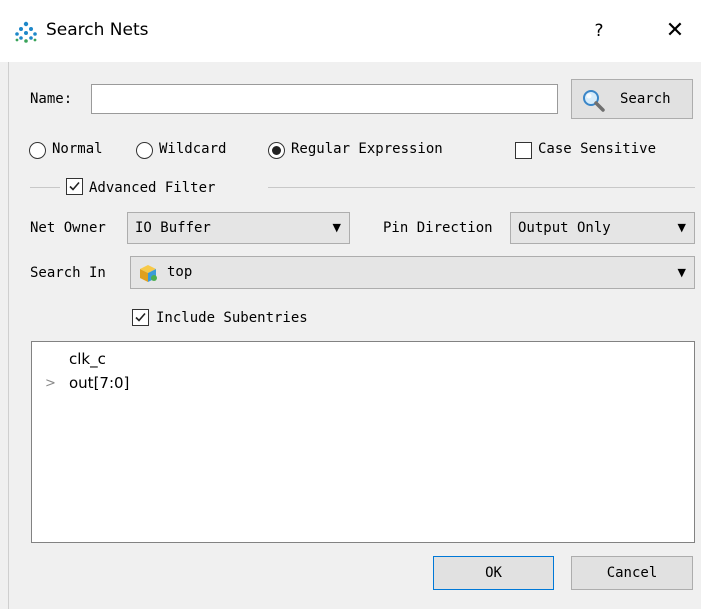 This screenshot has width=701, height=609. I want to click on net-owner-select: IO Buffer ▼, so click(238, 228).